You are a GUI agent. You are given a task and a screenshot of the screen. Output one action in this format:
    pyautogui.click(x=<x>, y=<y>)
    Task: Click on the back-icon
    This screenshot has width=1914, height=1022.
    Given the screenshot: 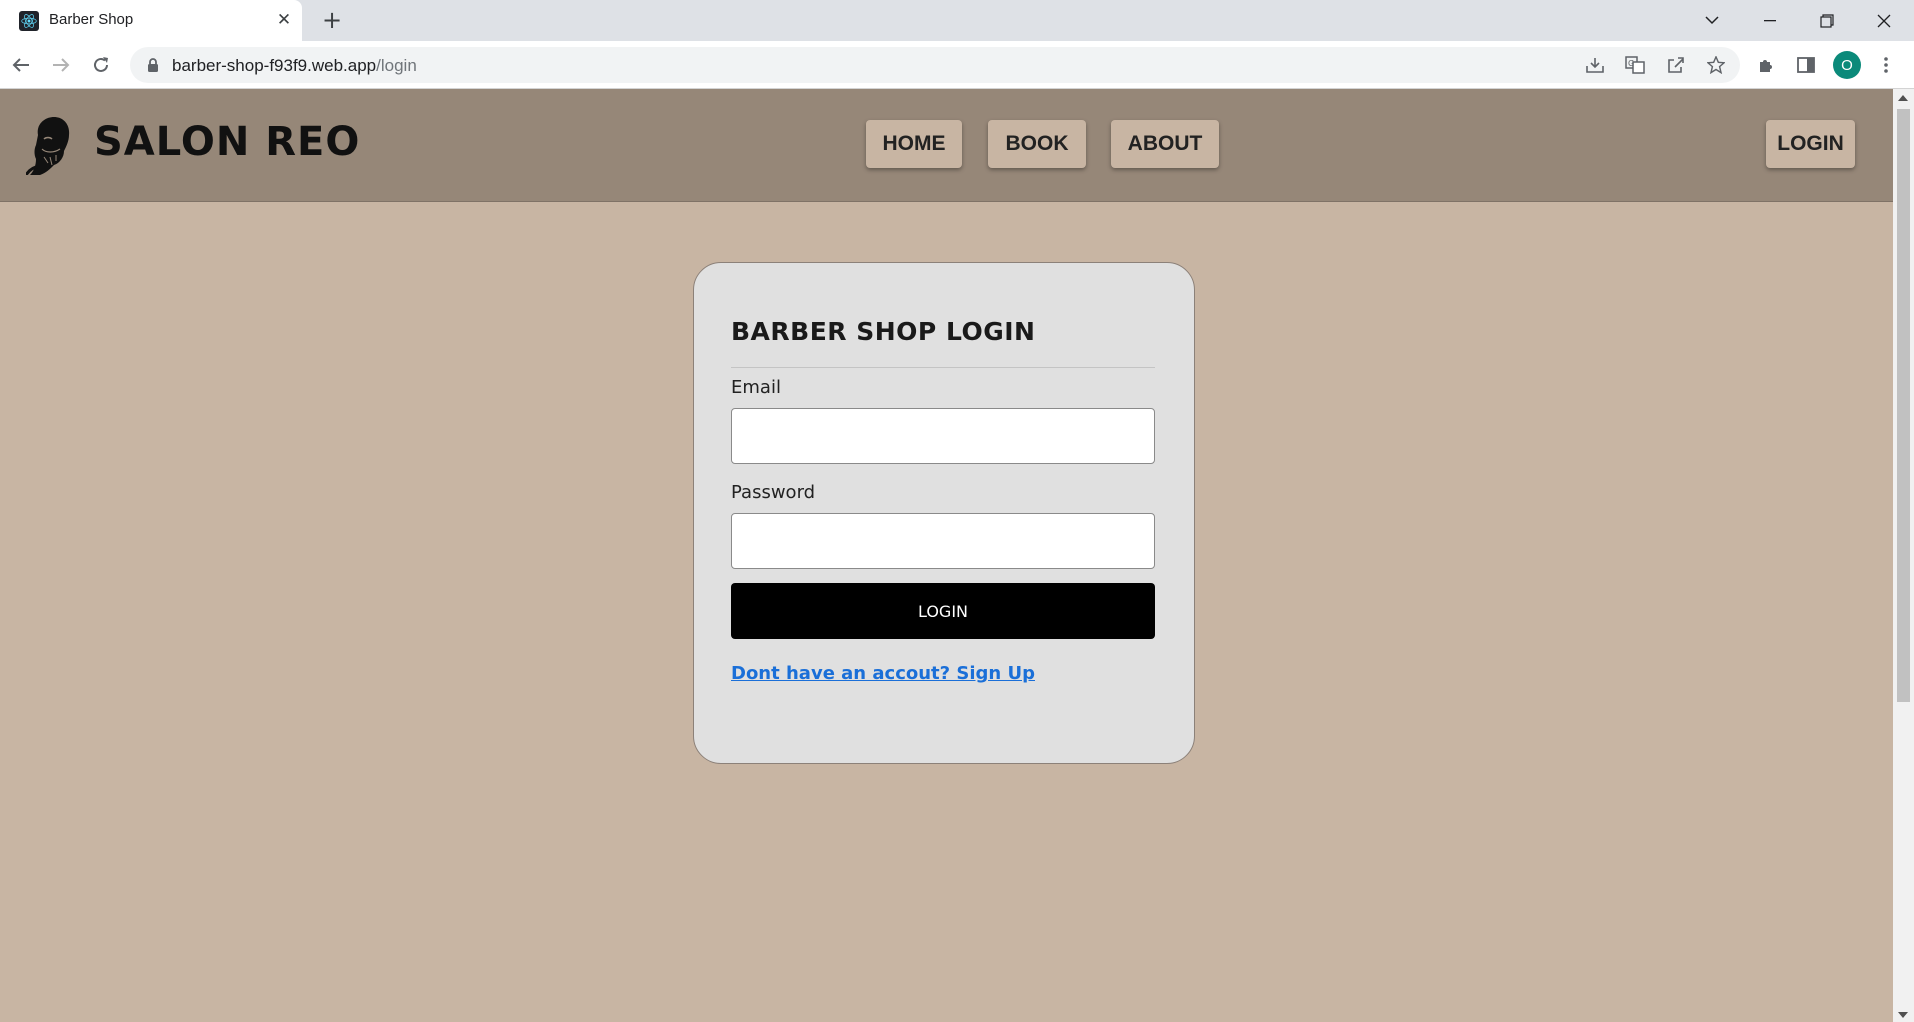 What is the action you would take?
    pyautogui.click(x=21, y=65)
    